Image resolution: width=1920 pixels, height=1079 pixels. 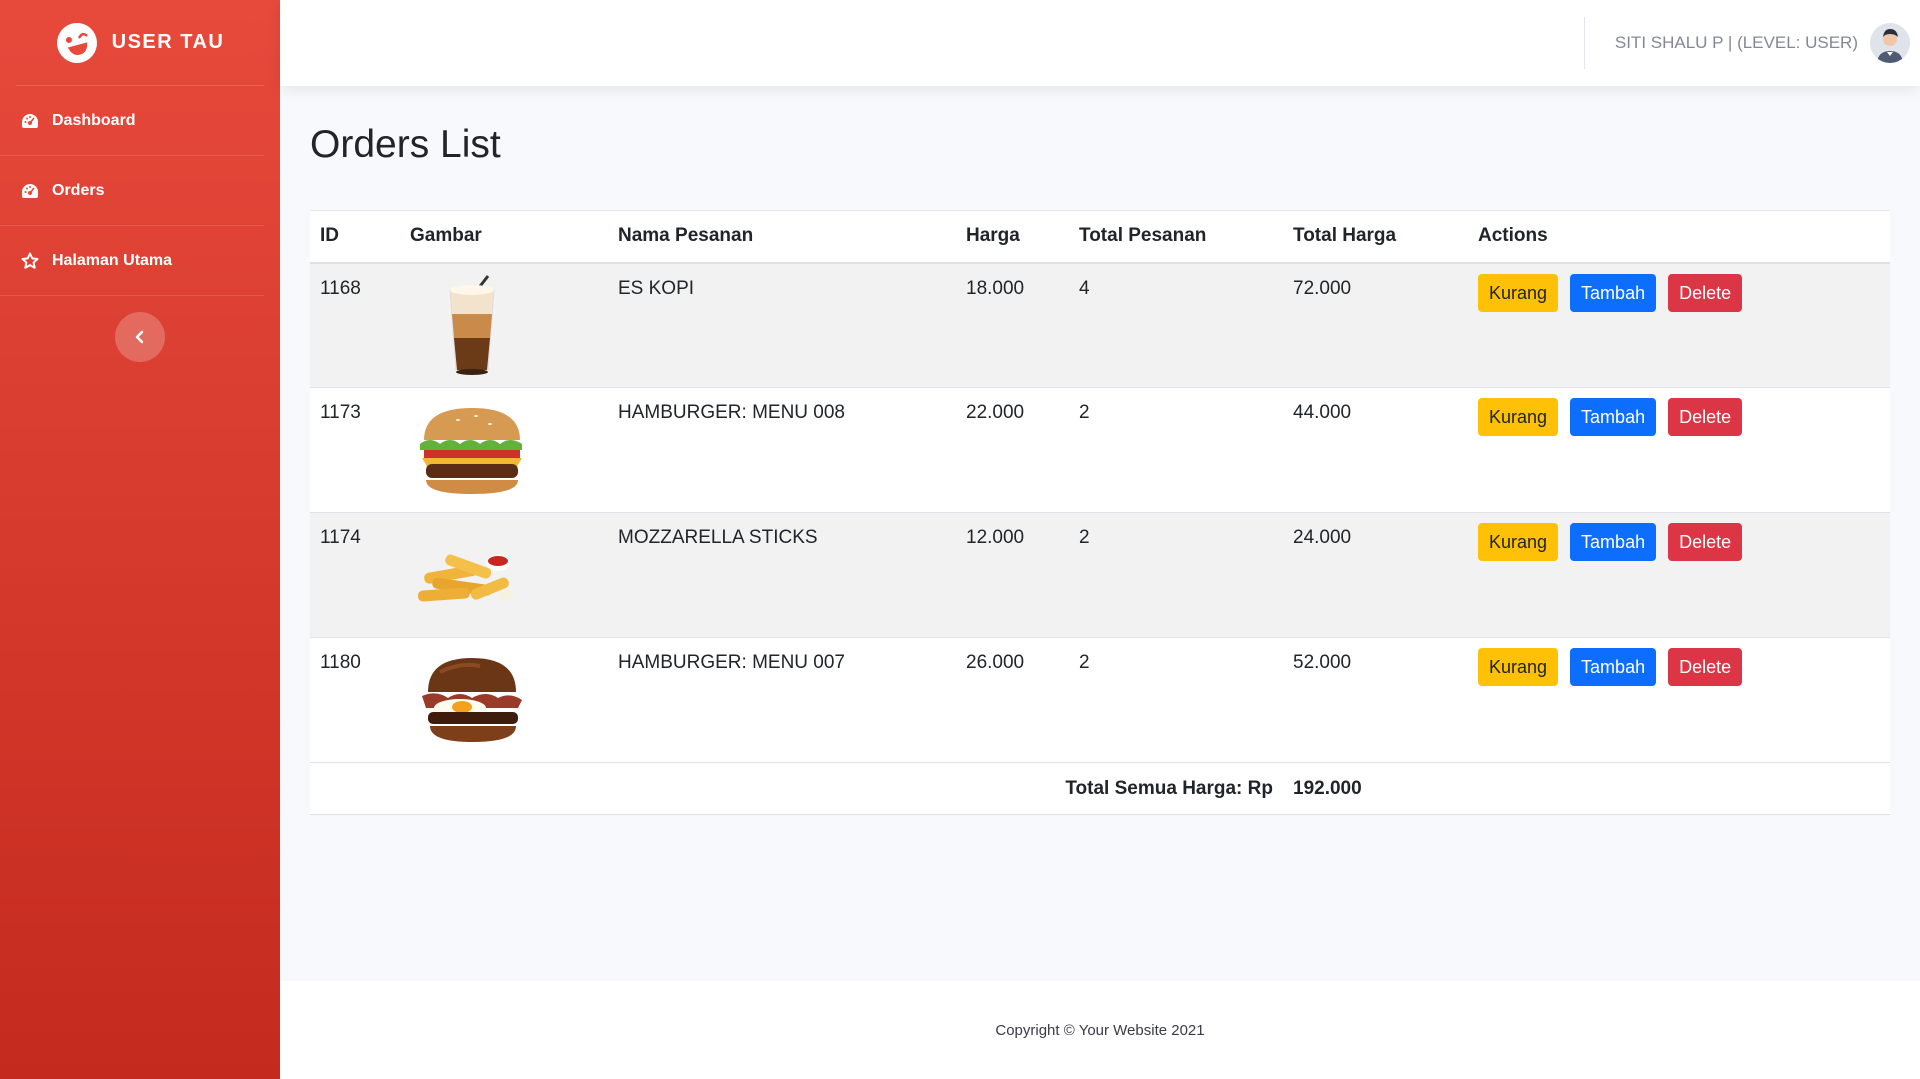 I want to click on column-header-id: ID, so click(x=355, y=237).